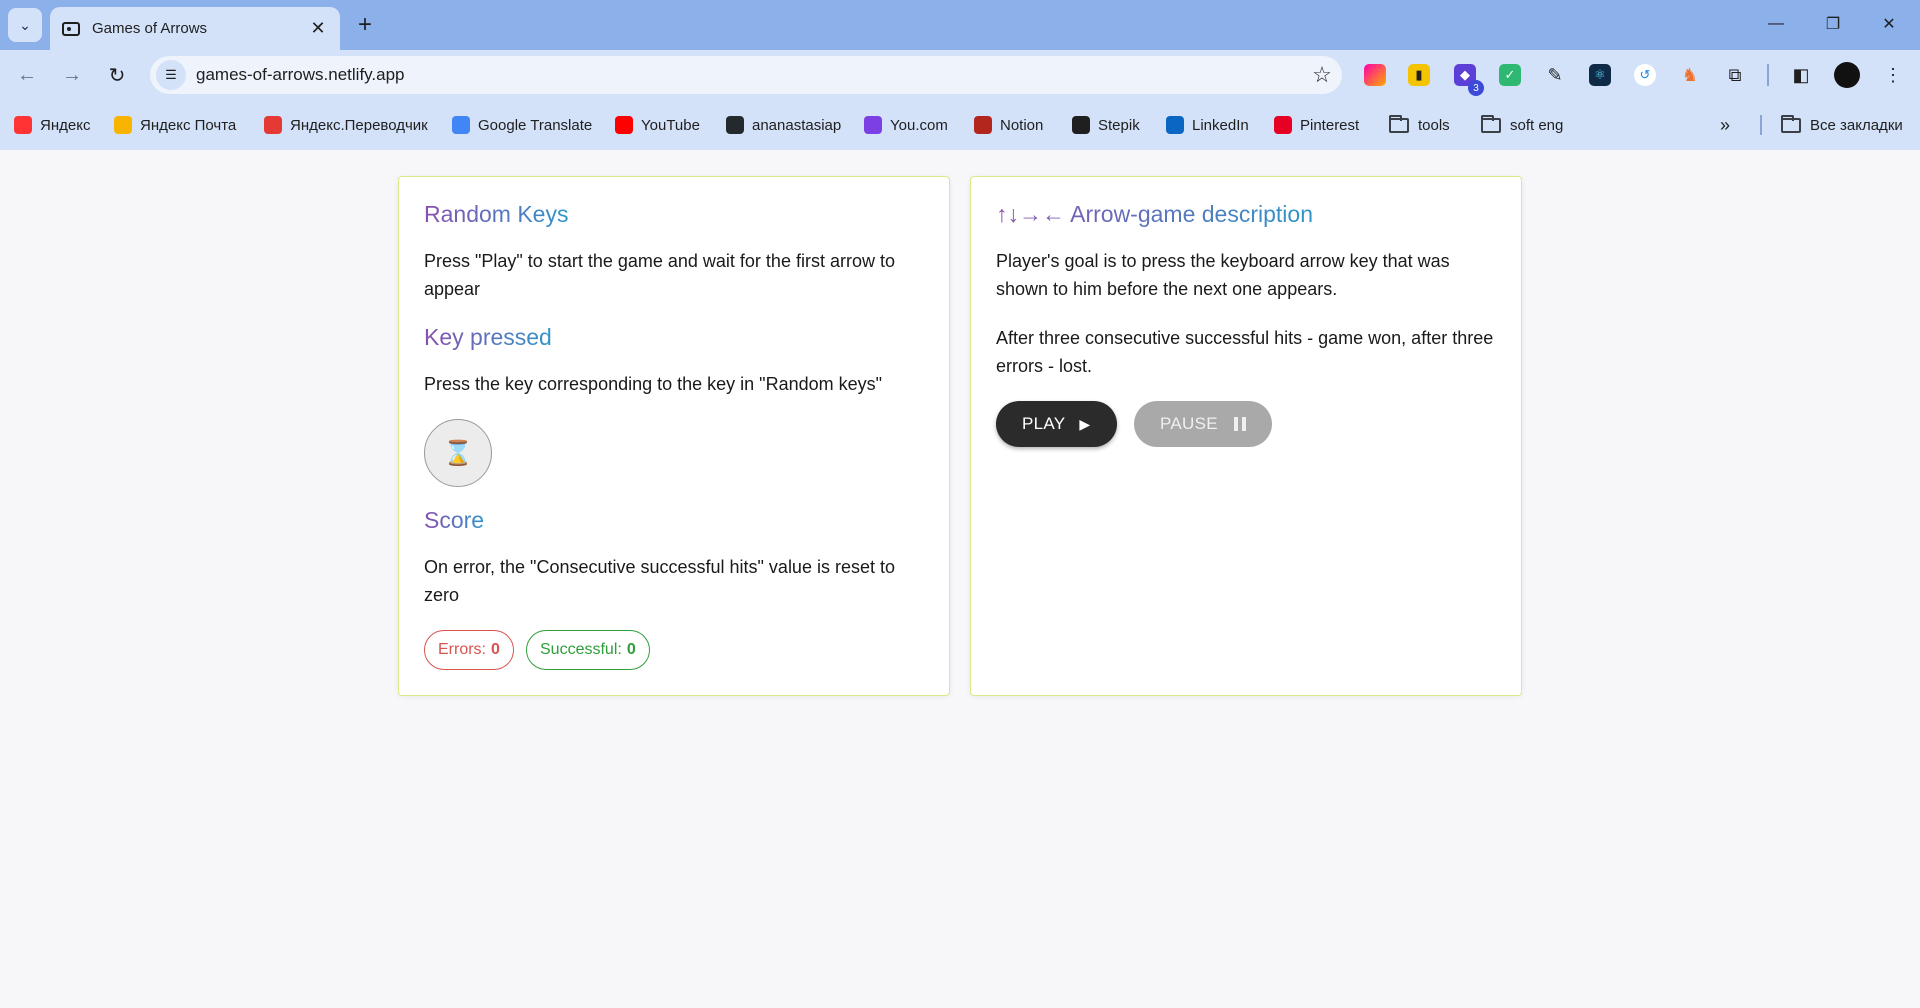 This screenshot has height=1008, width=1920. I want to click on bookmark-item: Notion, so click(1008, 125).